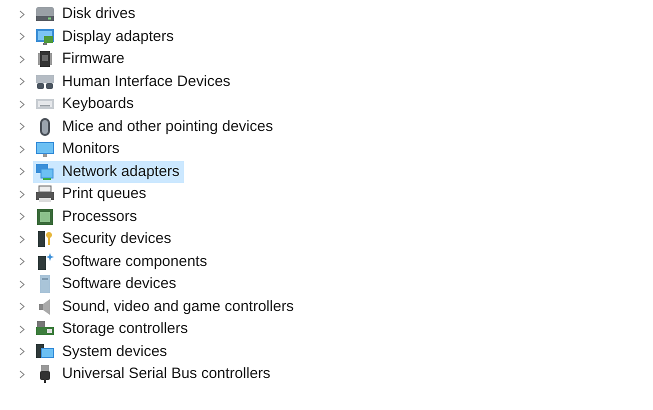  Describe the element at coordinates (155, 127) in the screenshot. I see `tree-item: Mice and other pointing devices` at that location.